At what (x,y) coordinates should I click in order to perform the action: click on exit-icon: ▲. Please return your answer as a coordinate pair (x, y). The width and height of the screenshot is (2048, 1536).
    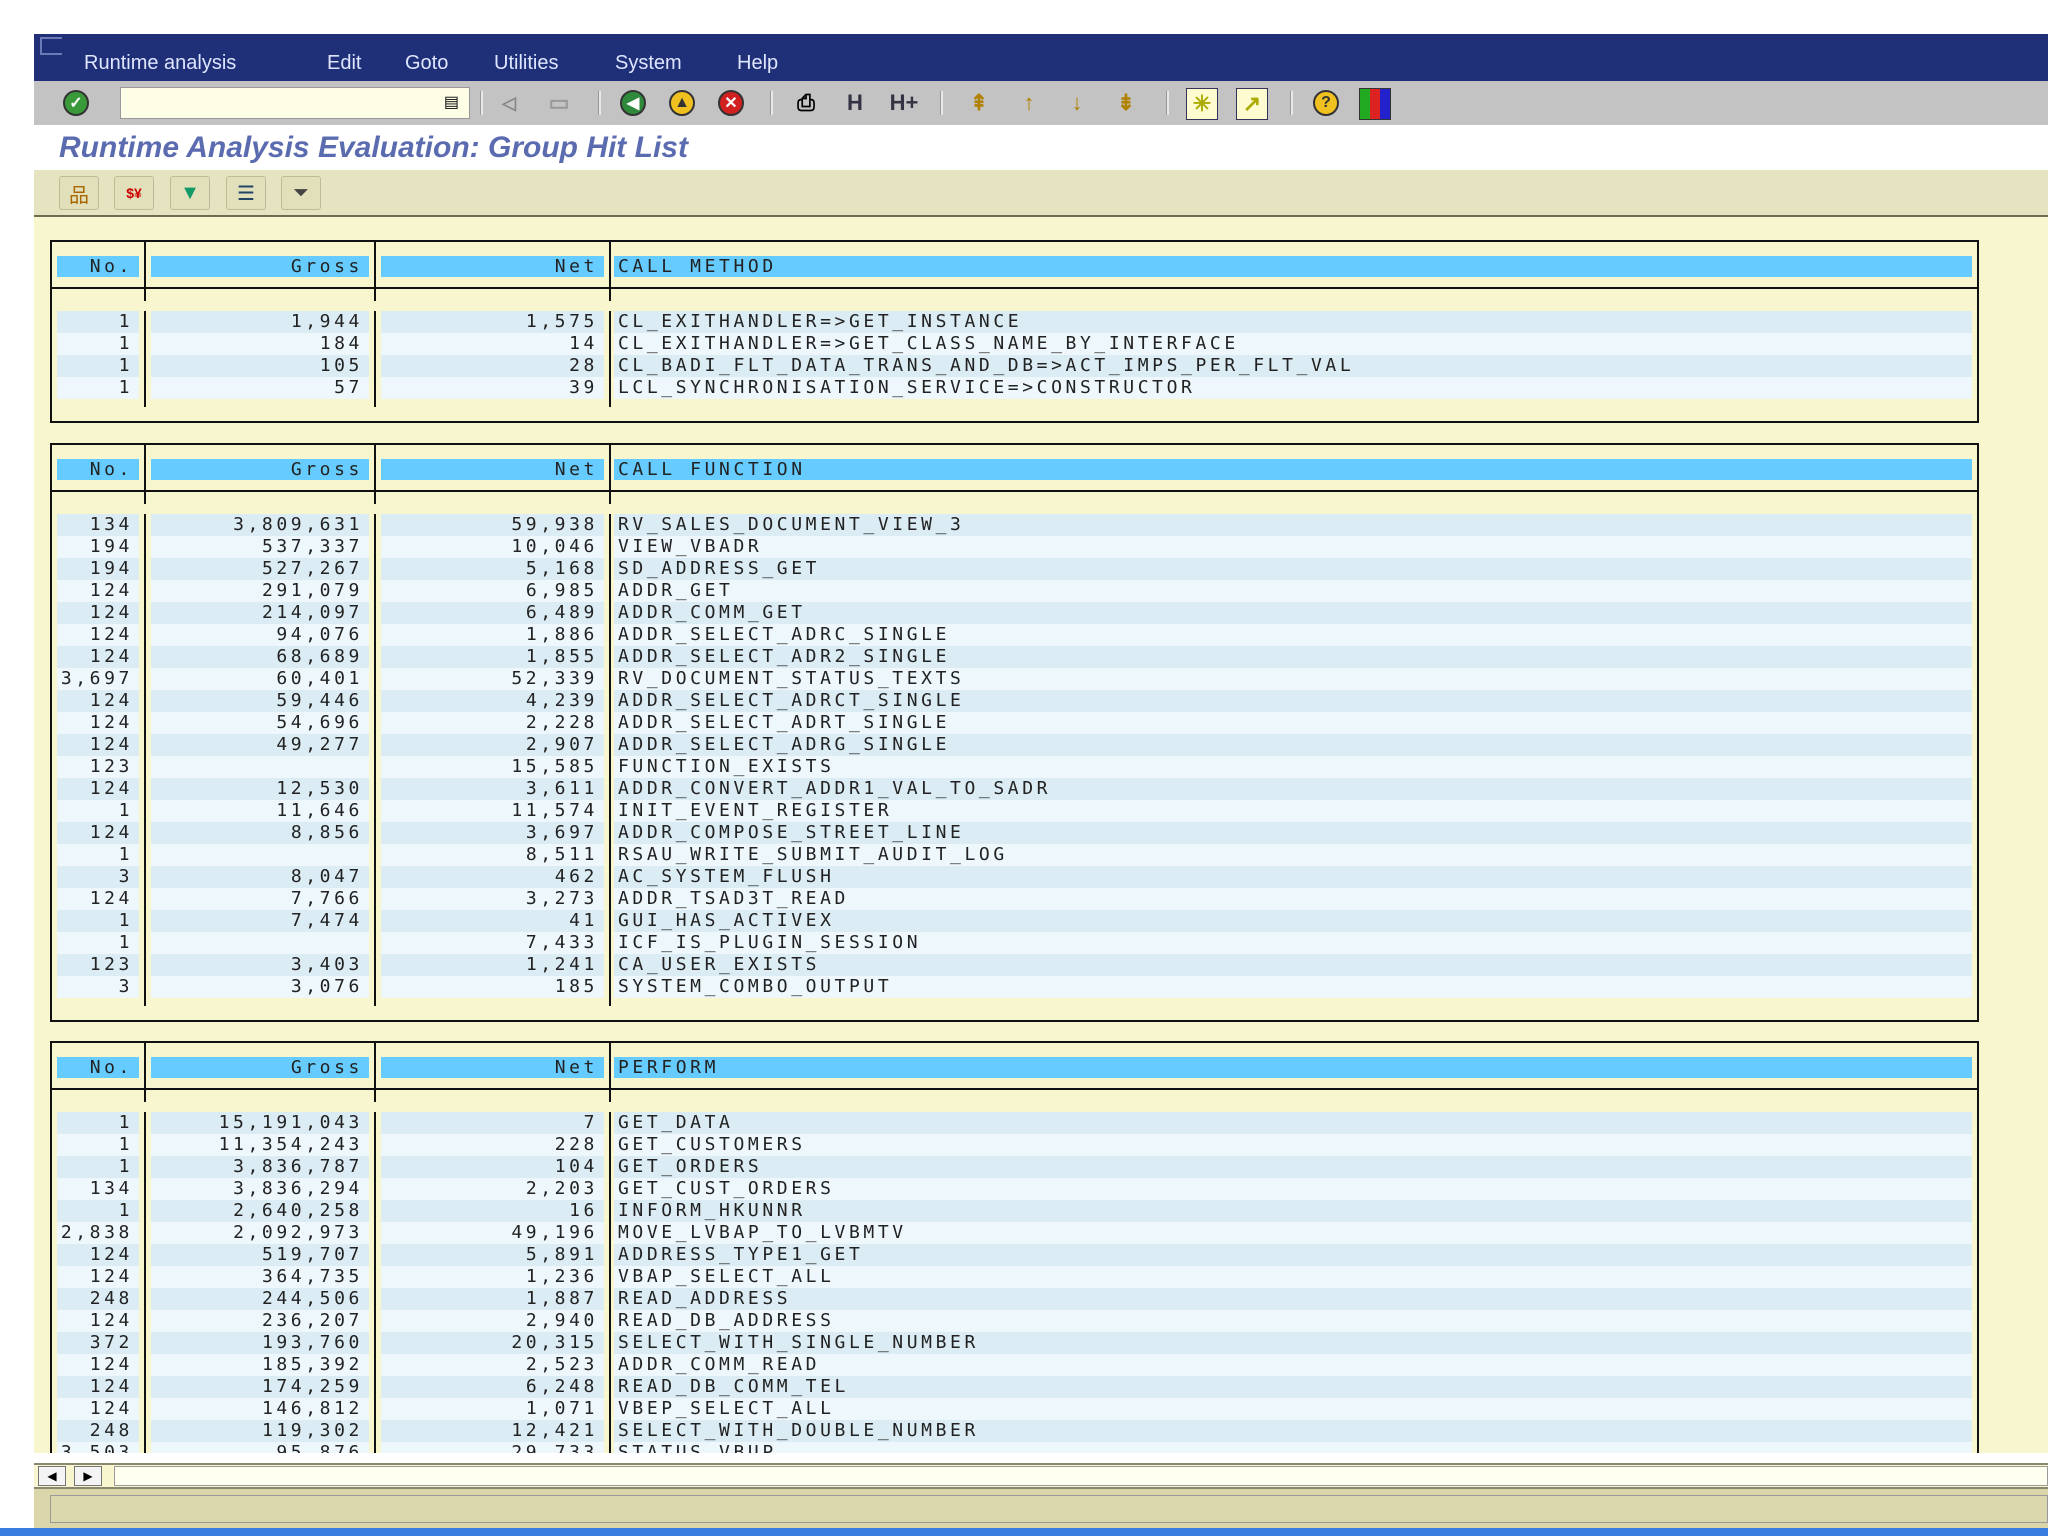
    Looking at the image, I should click on (682, 103).